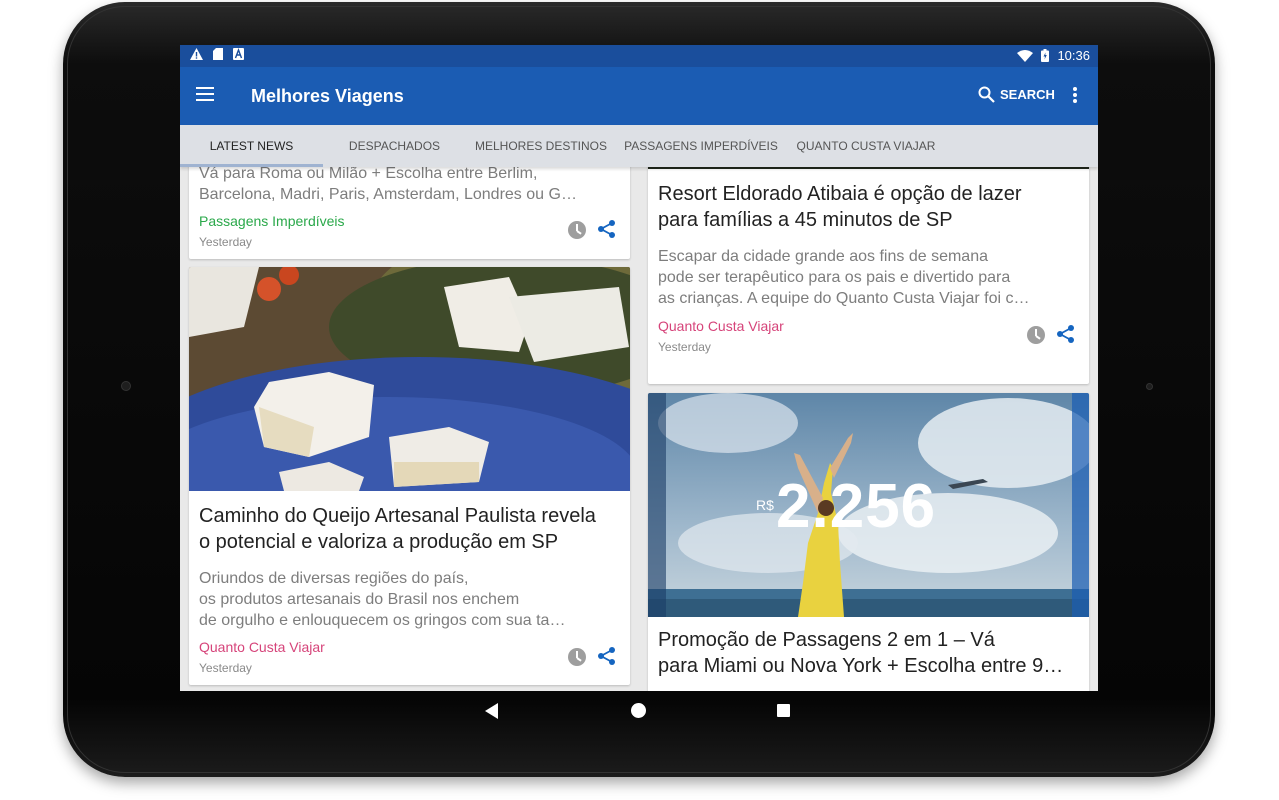 The width and height of the screenshot is (1279, 800). I want to click on more-options-icon, so click(1075, 95).